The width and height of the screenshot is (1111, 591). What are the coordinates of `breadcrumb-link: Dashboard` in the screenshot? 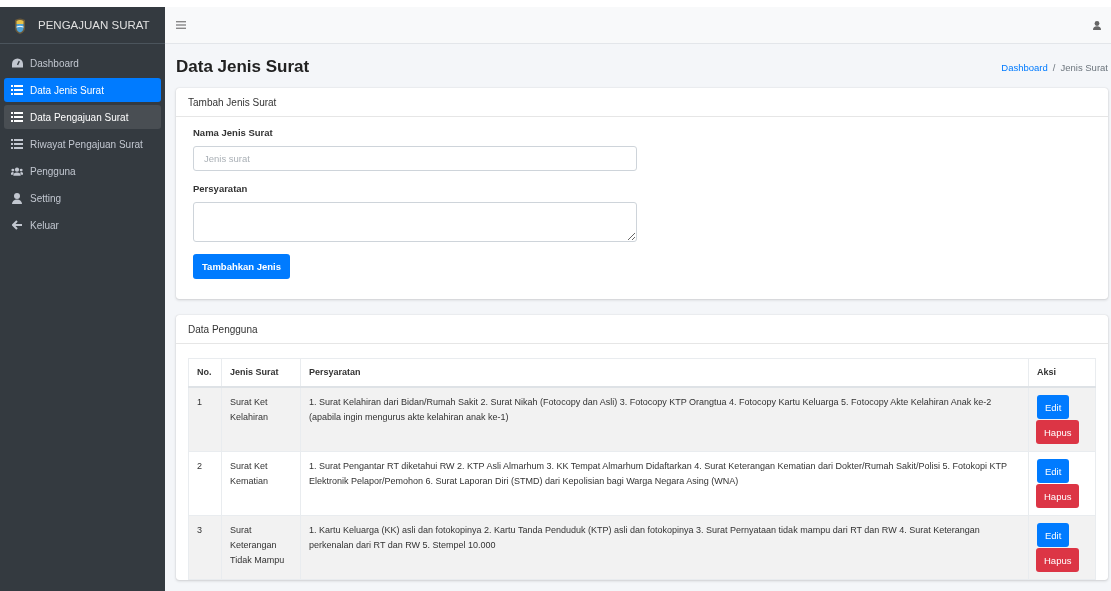 It's located at (1024, 67).